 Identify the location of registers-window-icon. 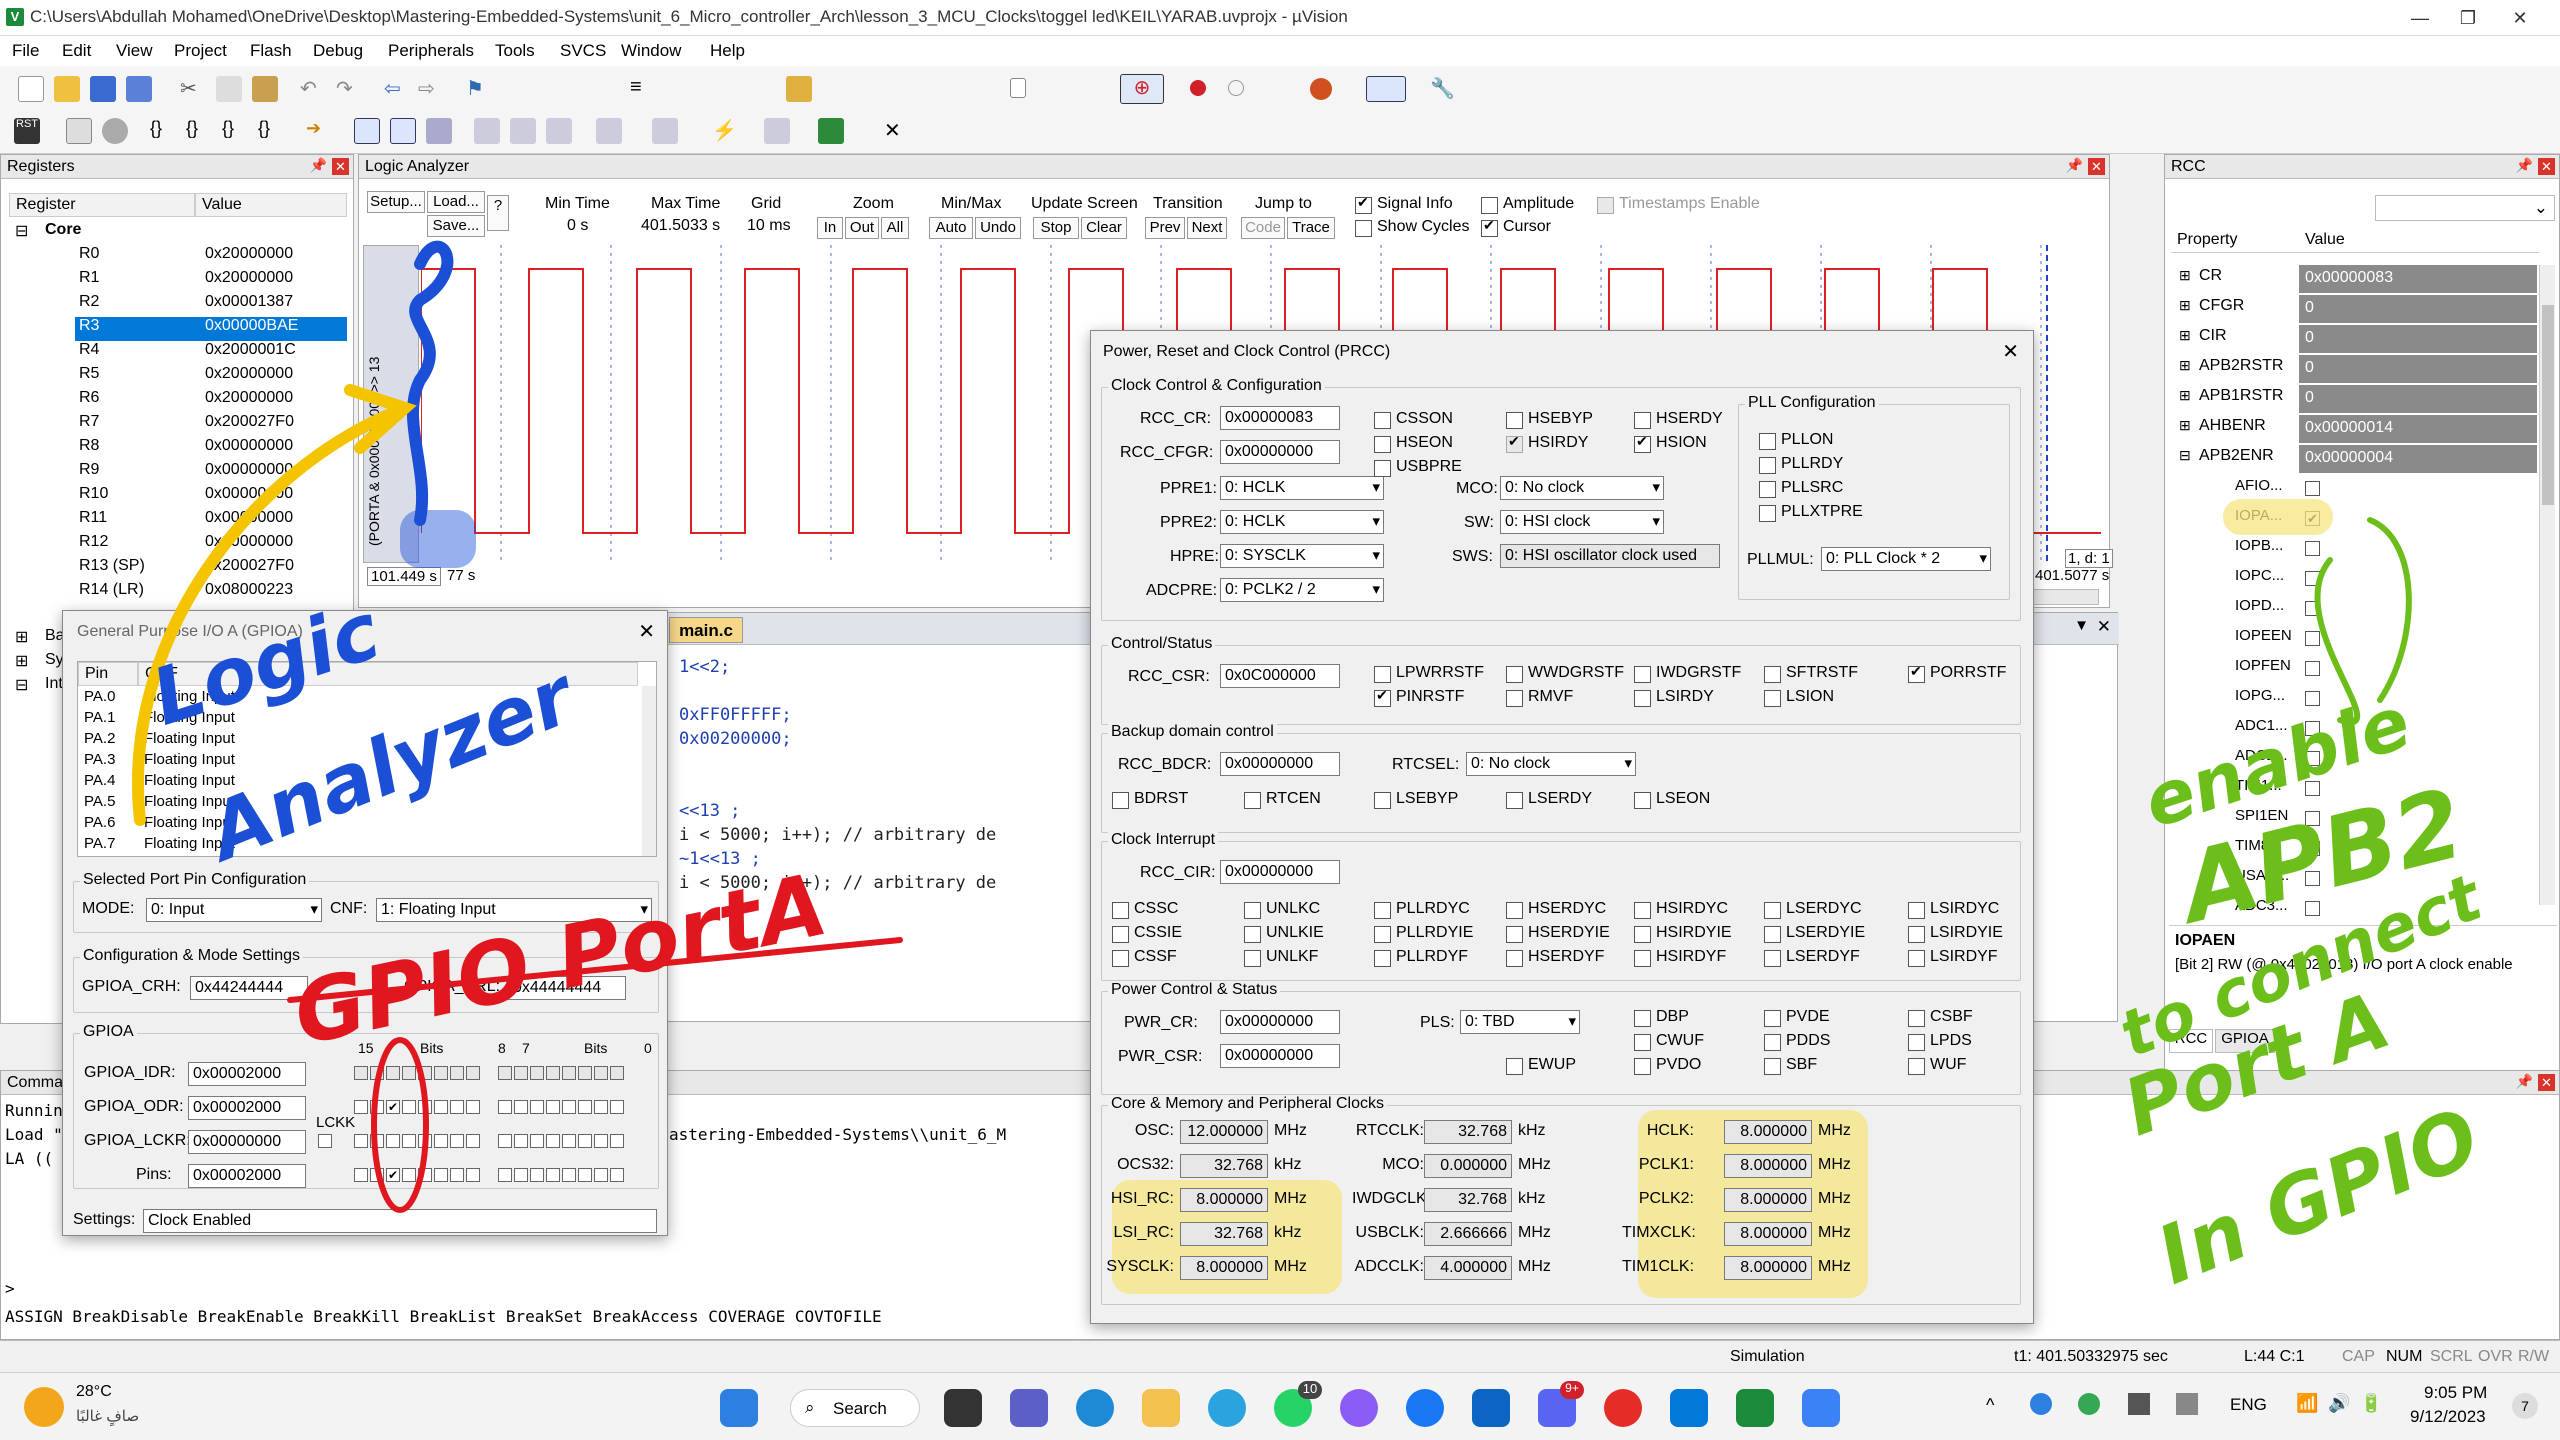
(487, 131).